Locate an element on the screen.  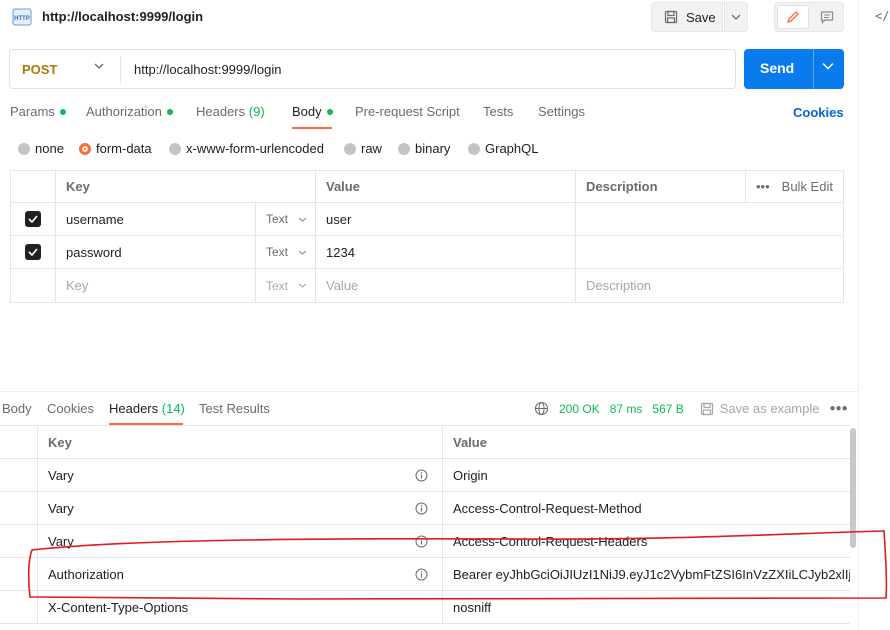
tab-body: Body is located at coordinates (312, 111).